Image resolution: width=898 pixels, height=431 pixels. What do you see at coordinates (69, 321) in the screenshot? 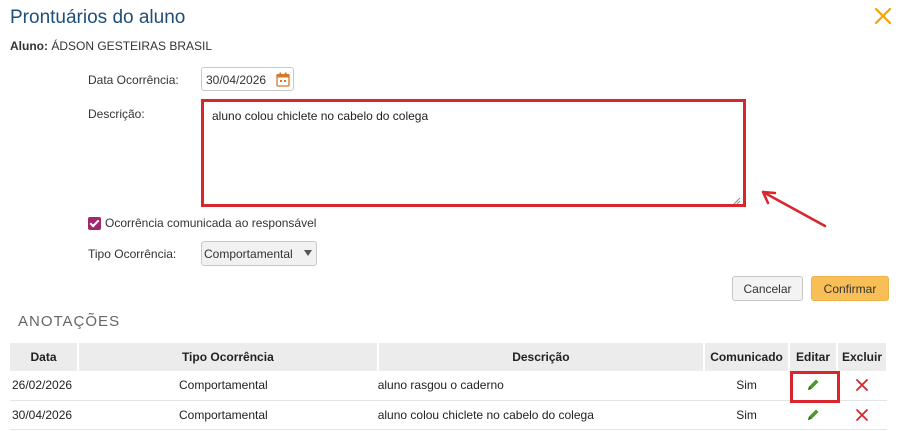
I see `annotations-title: ANOTAÇÕES` at bounding box center [69, 321].